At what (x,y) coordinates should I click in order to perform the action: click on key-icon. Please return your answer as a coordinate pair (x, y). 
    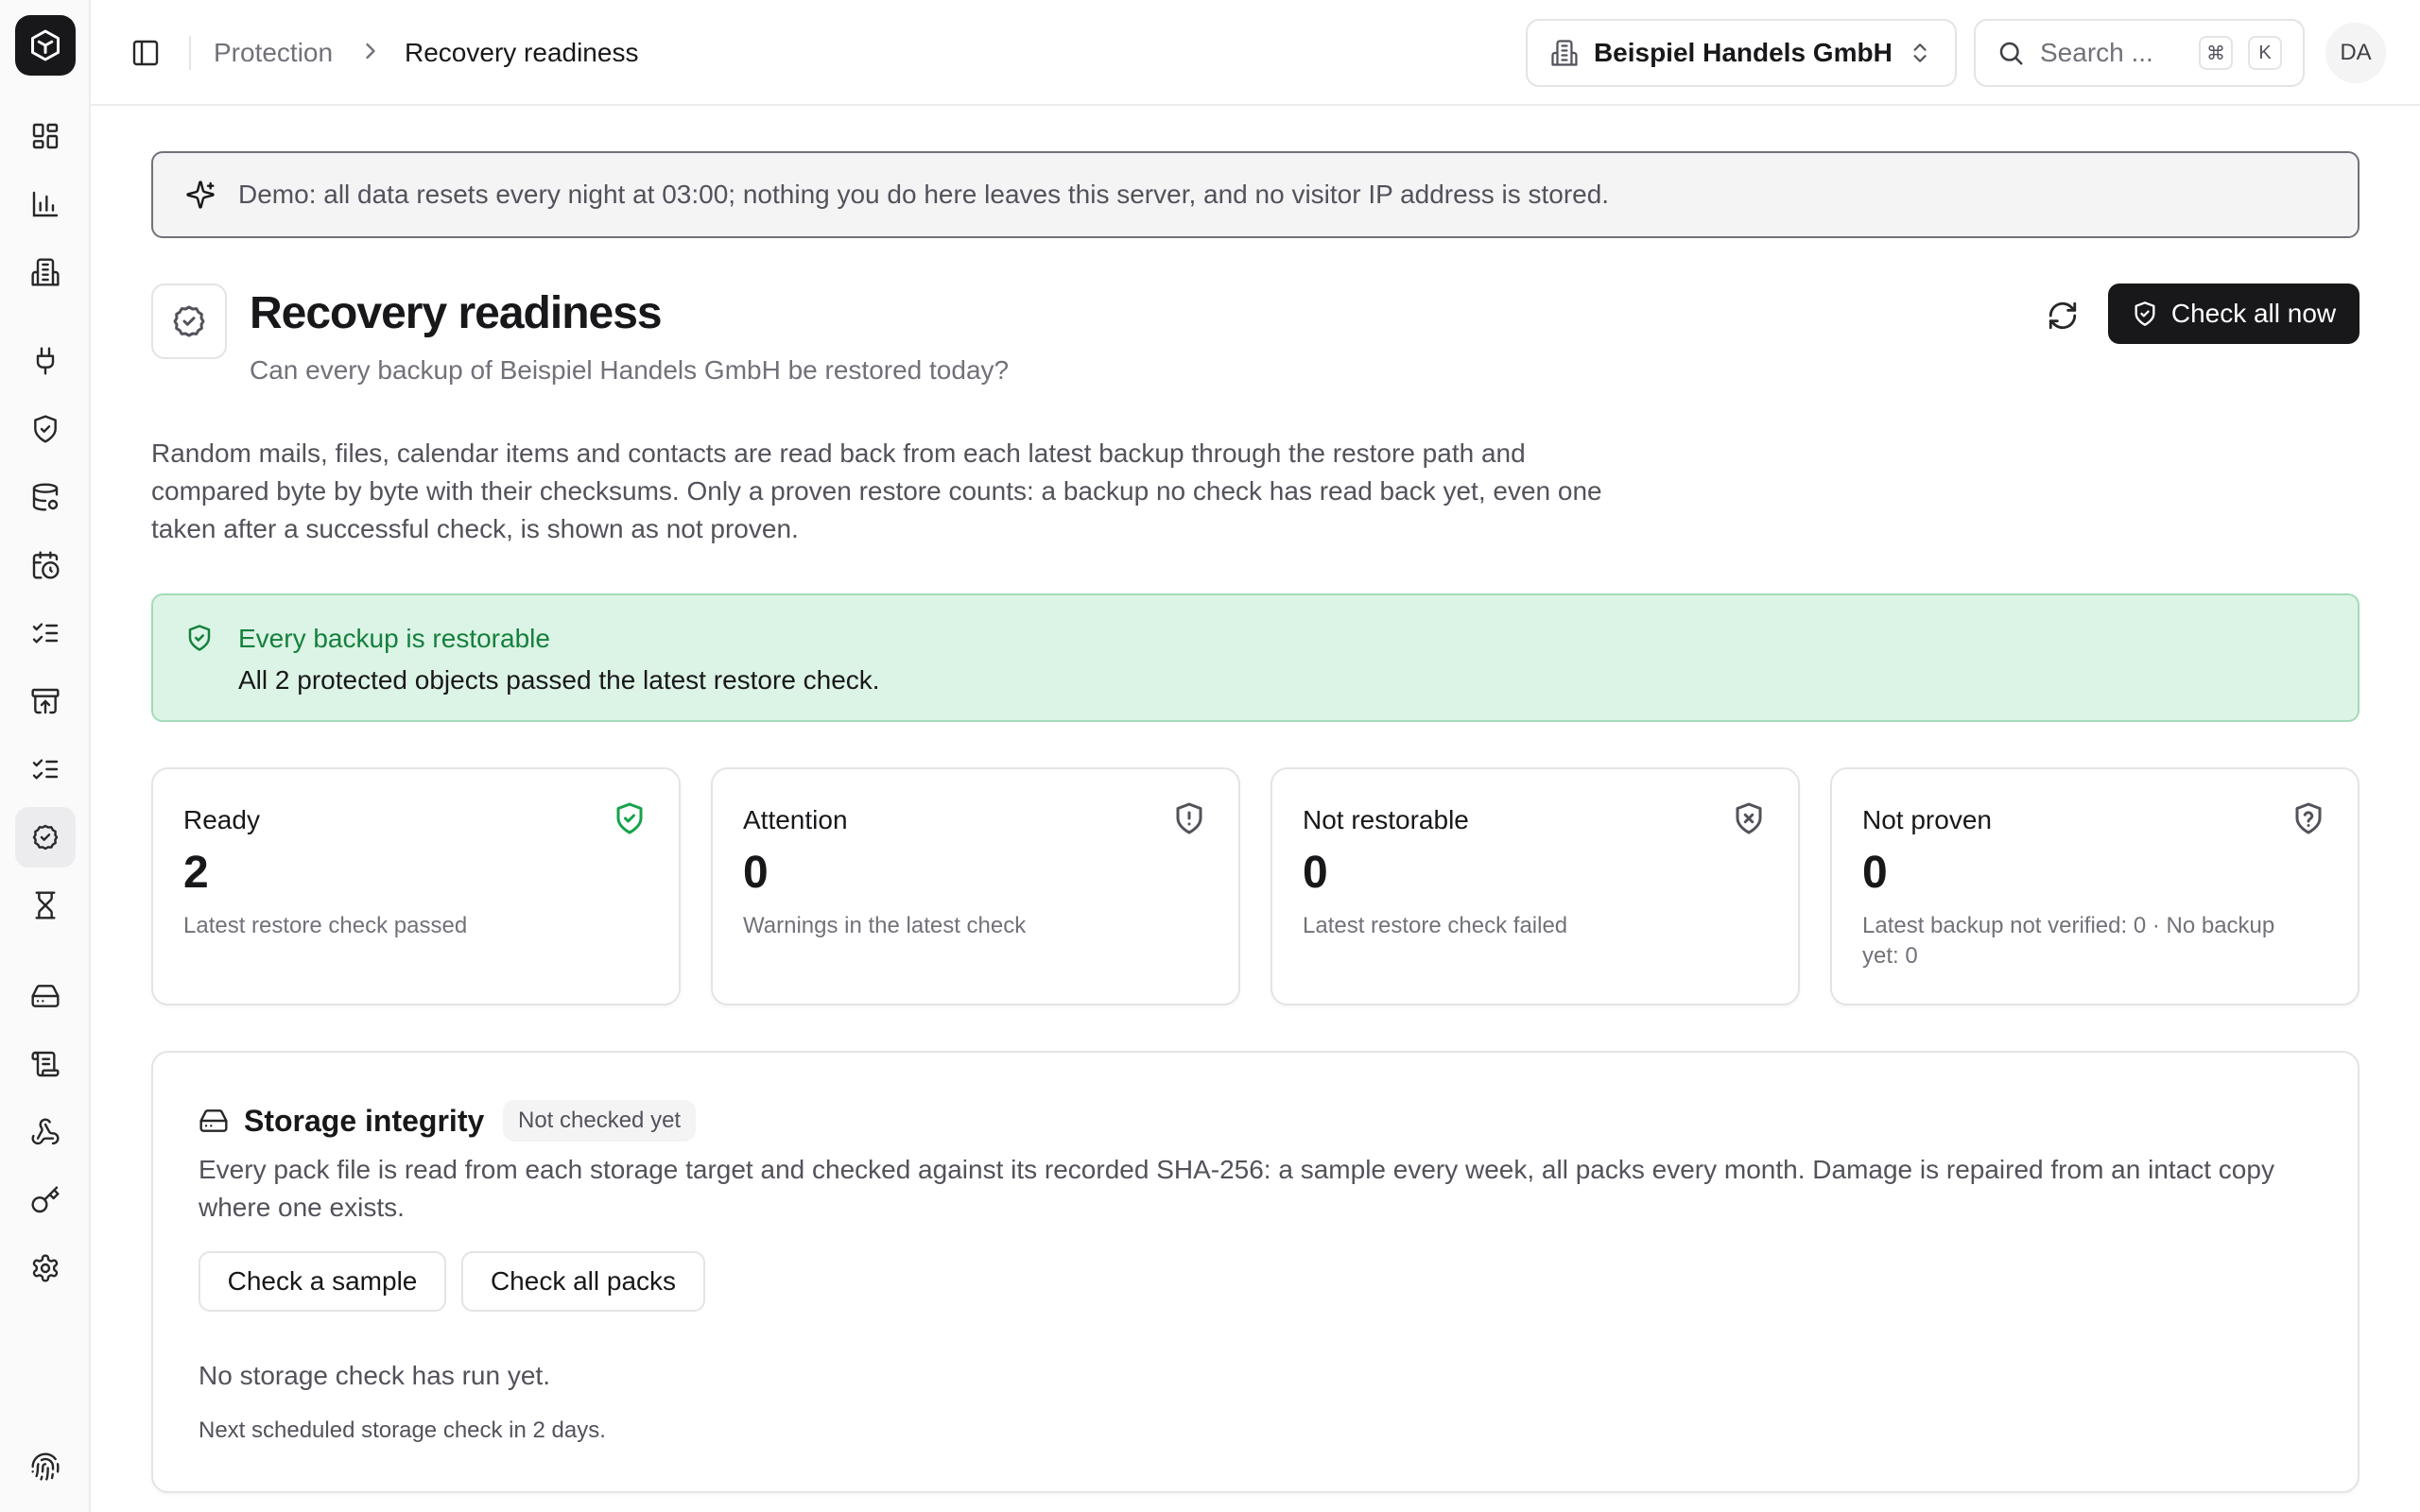
    Looking at the image, I should click on (45, 1199).